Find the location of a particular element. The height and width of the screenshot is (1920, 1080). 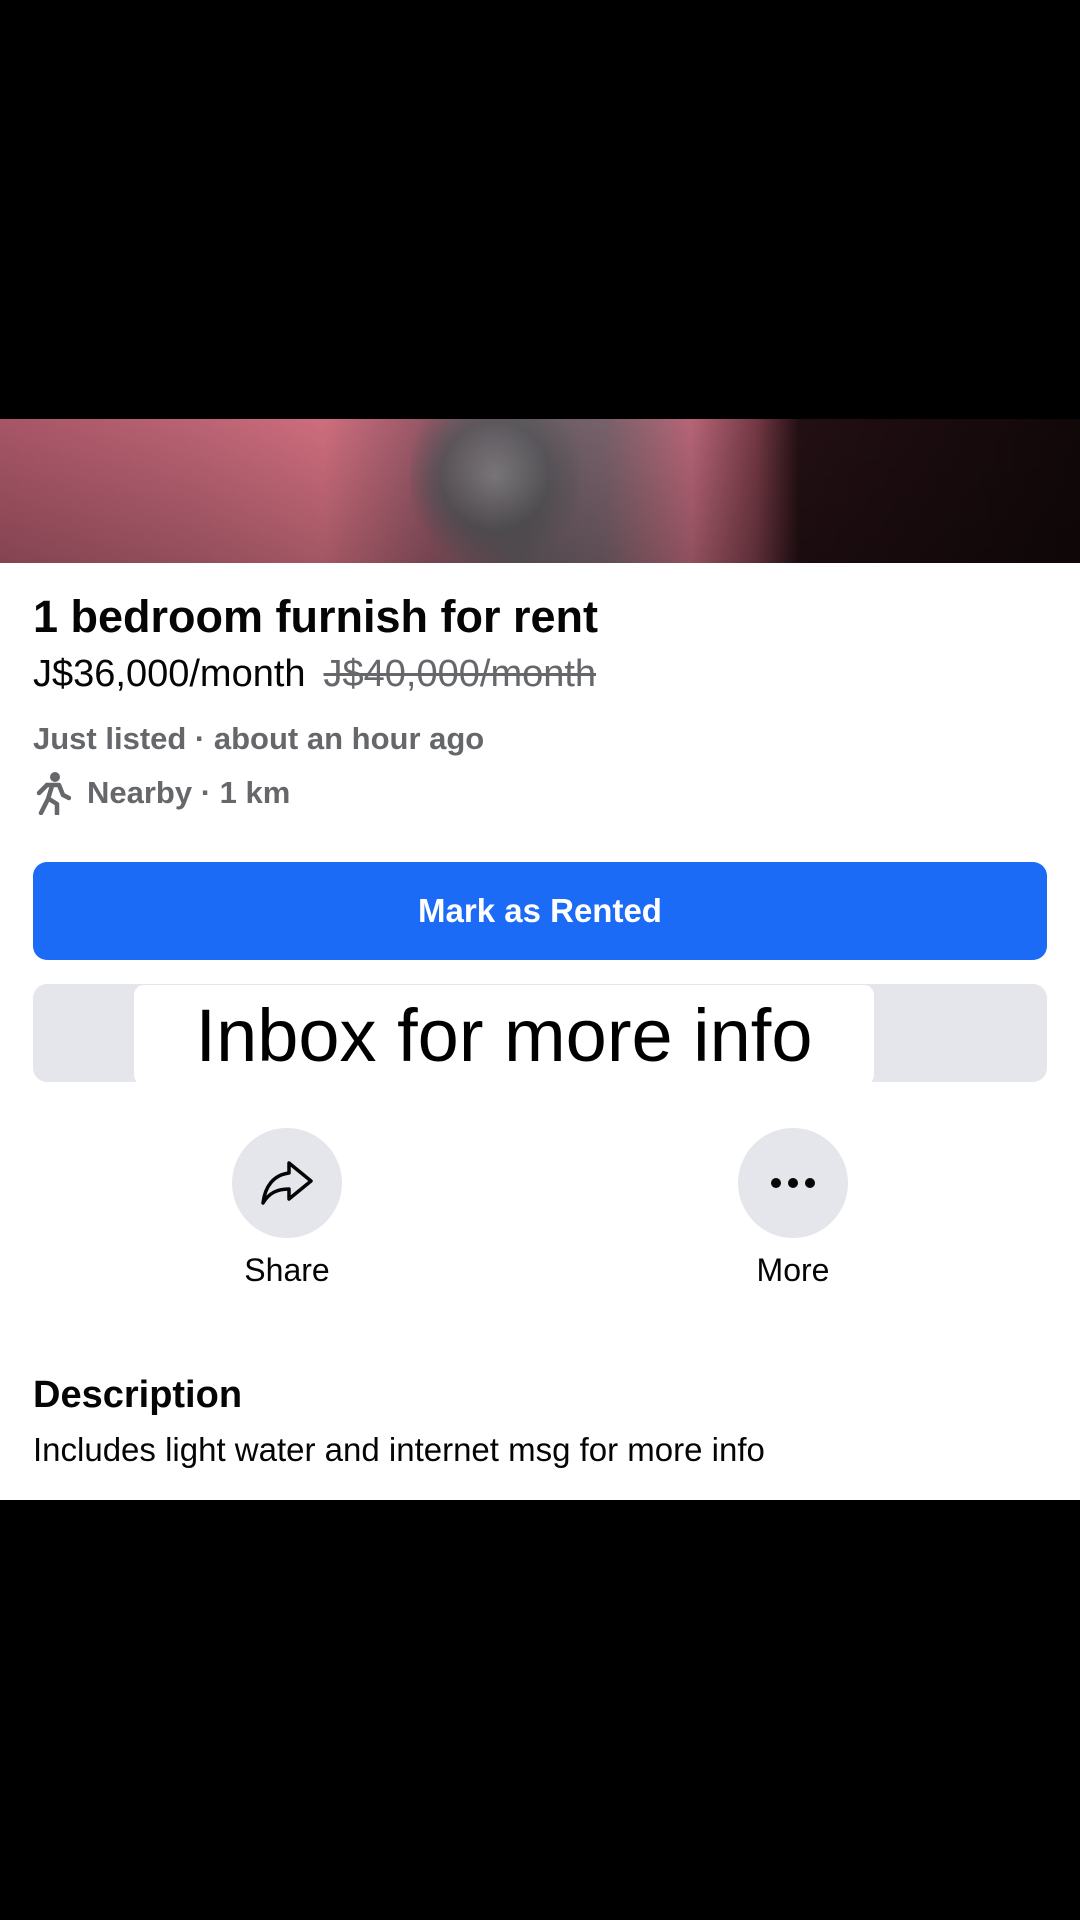

listing-photo is located at coordinates (540, 491).